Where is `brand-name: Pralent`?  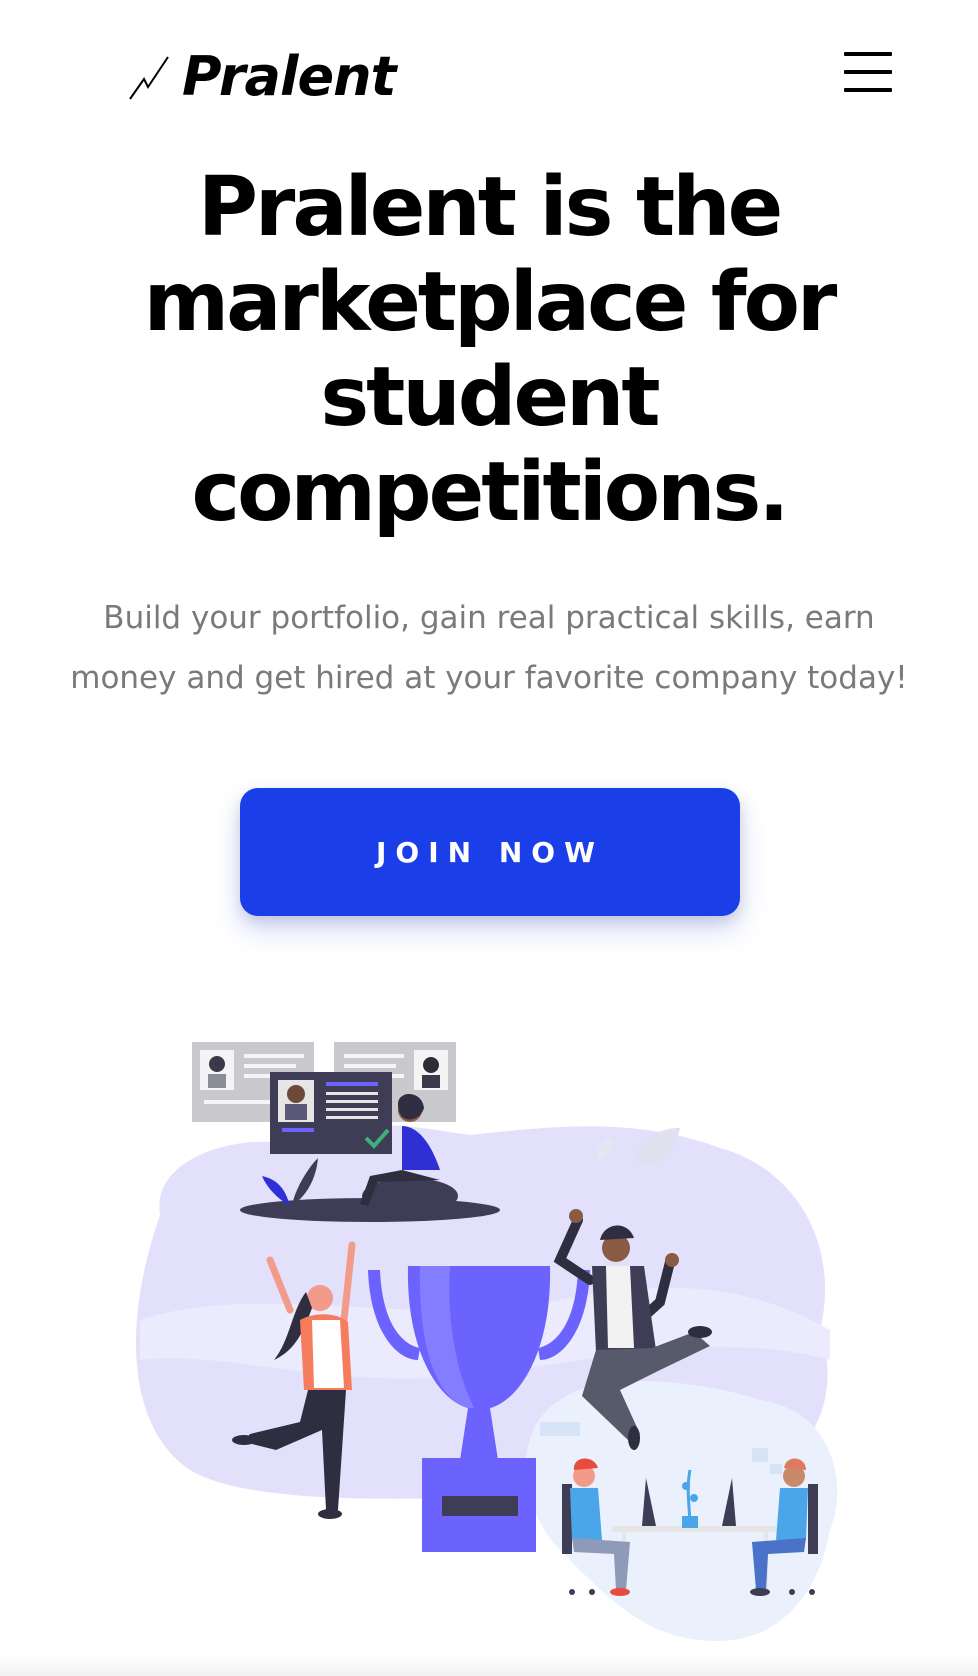 brand-name: Pralent is located at coordinates (289, 76).